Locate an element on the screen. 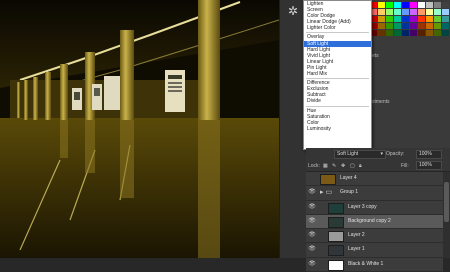 This screenshot has height=272, width=450. swatches-panel is located at coordinates (408, 23).